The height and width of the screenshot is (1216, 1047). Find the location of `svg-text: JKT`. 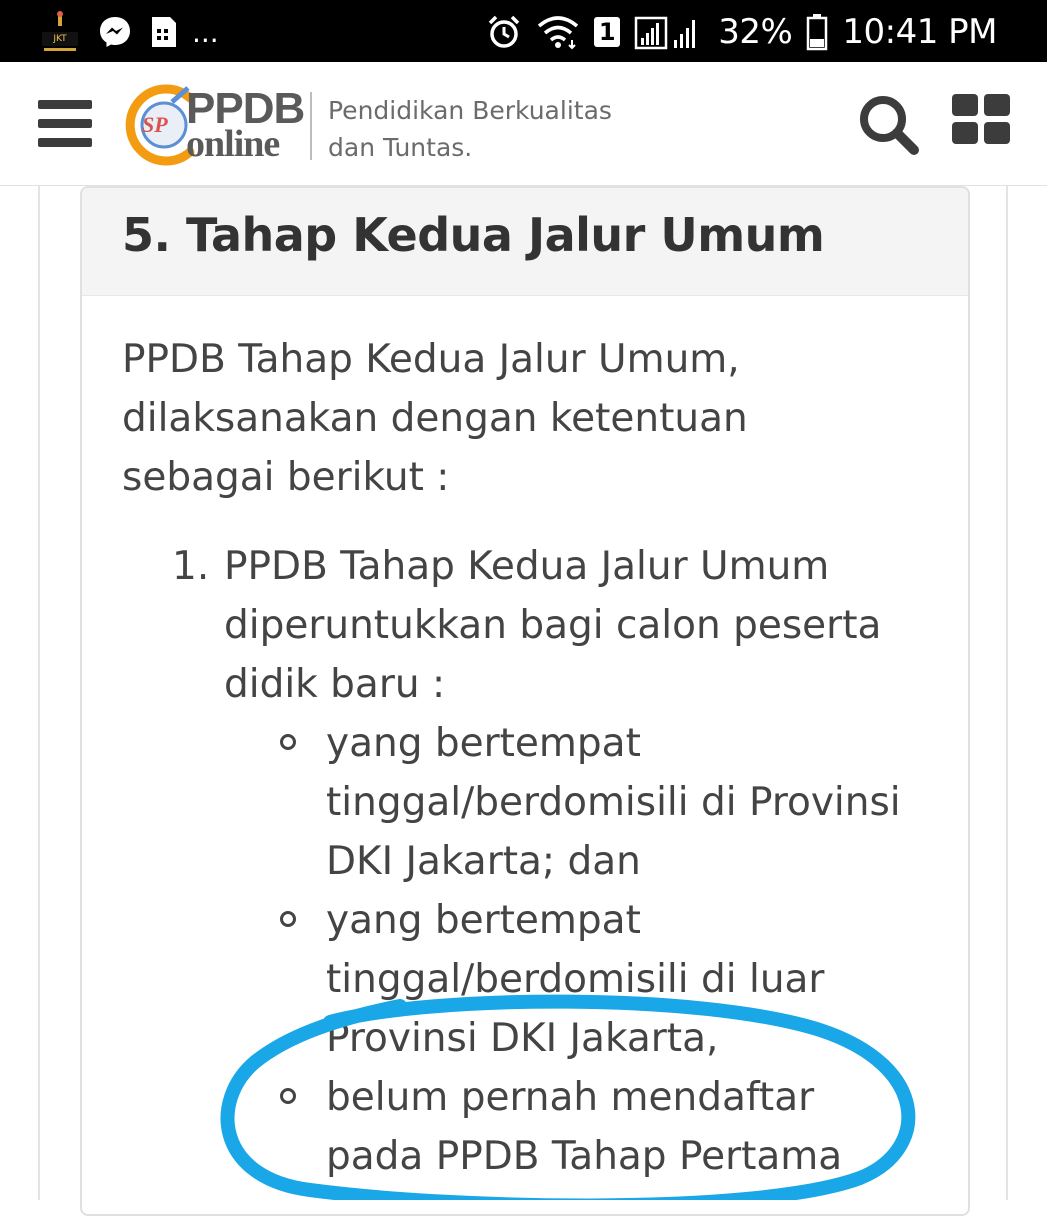

svg-text: JKT is located at coordinates (59, 39).